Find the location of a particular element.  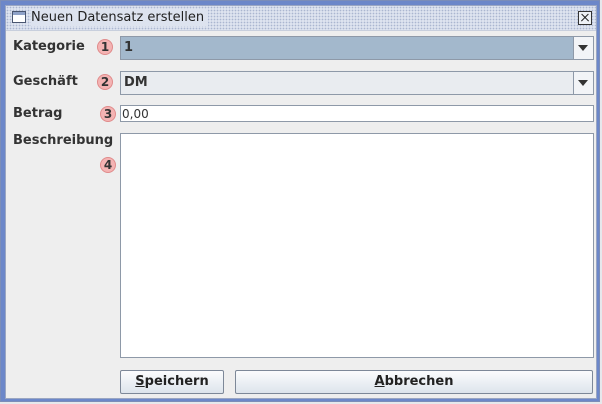

window-icon is located at coordinates (19, 17).